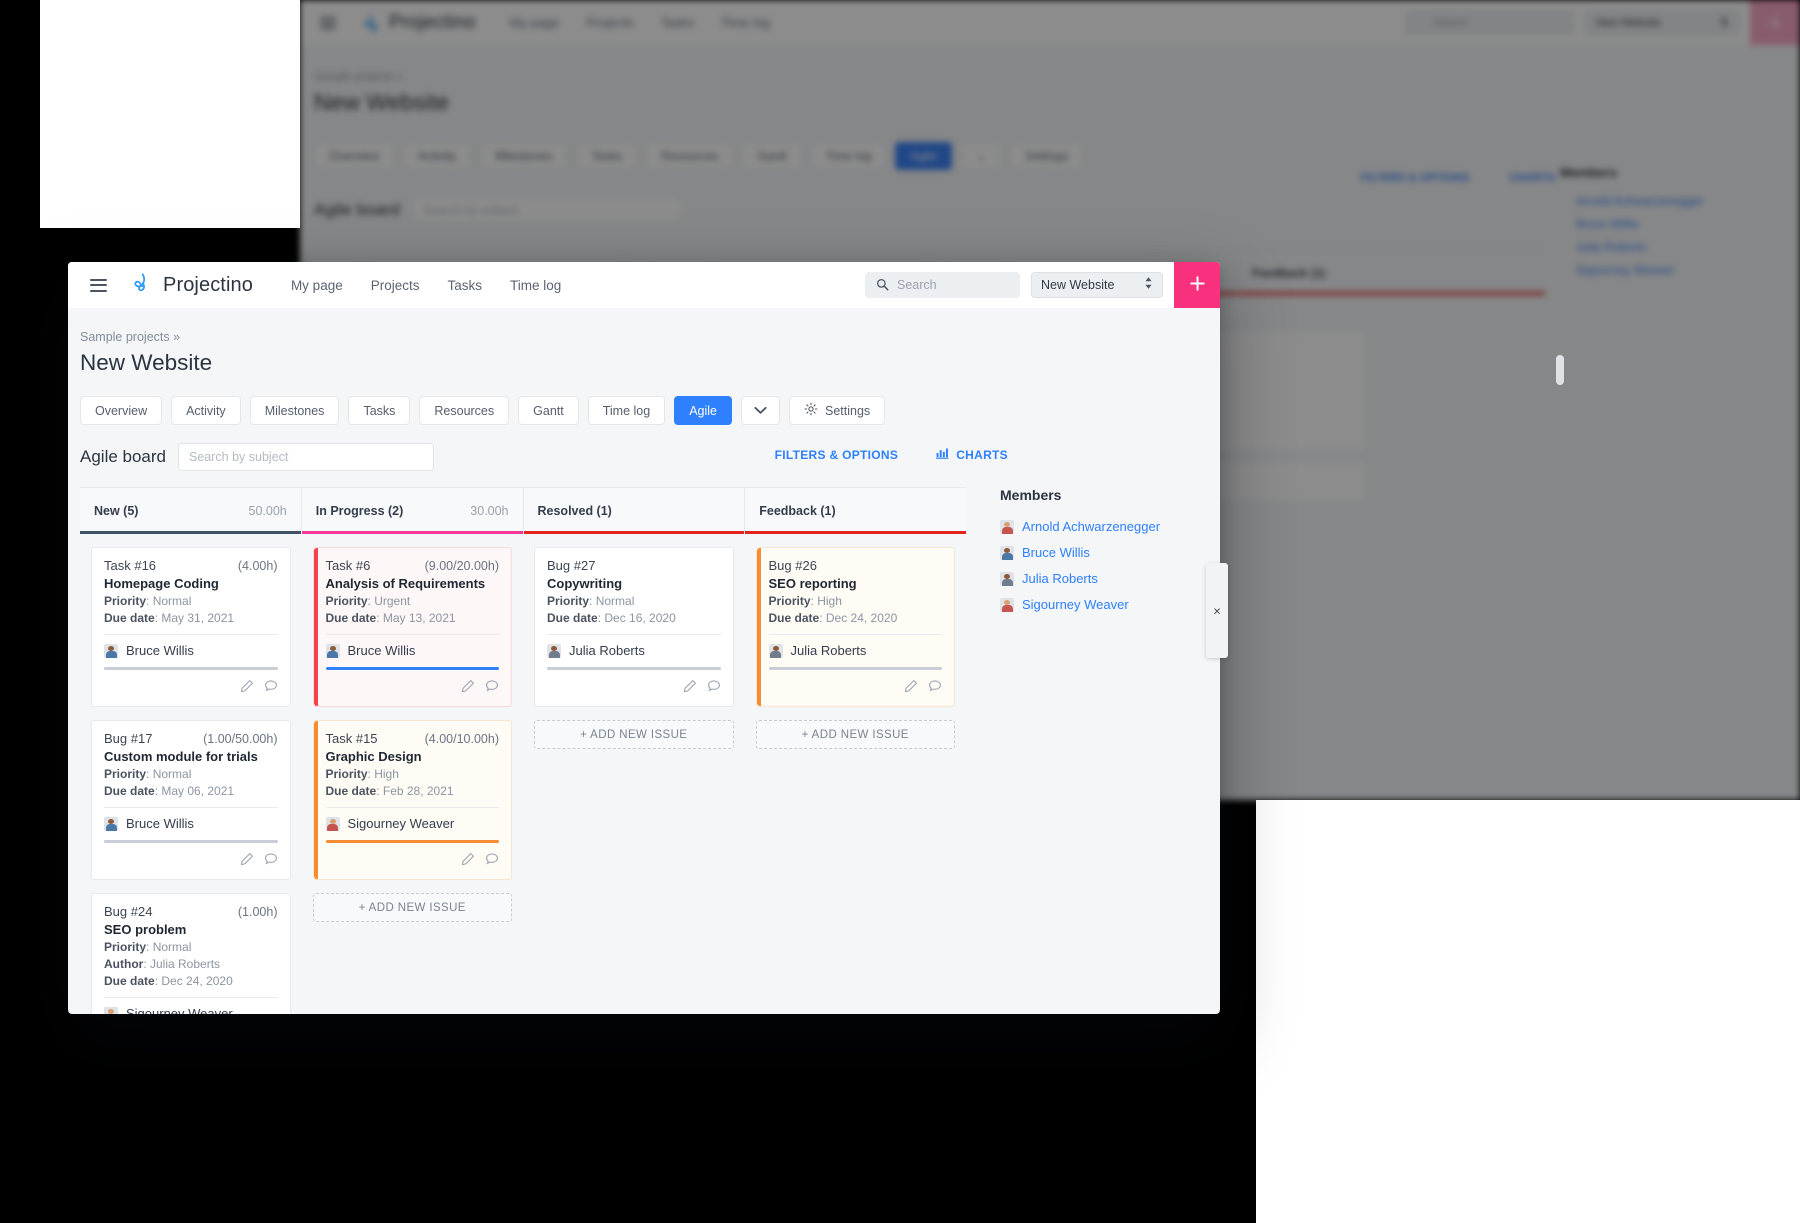 This screenshot has width=1800, height=1223. I want to click on tab-tasks: Tasks, so click(379, 410).